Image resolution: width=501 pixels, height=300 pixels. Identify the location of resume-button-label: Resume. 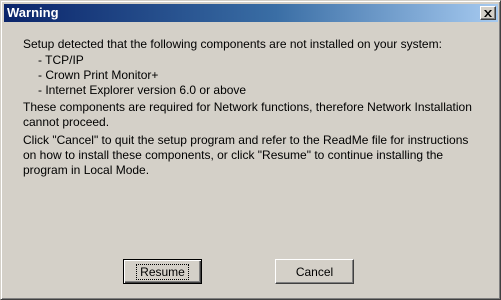
(162, 271).